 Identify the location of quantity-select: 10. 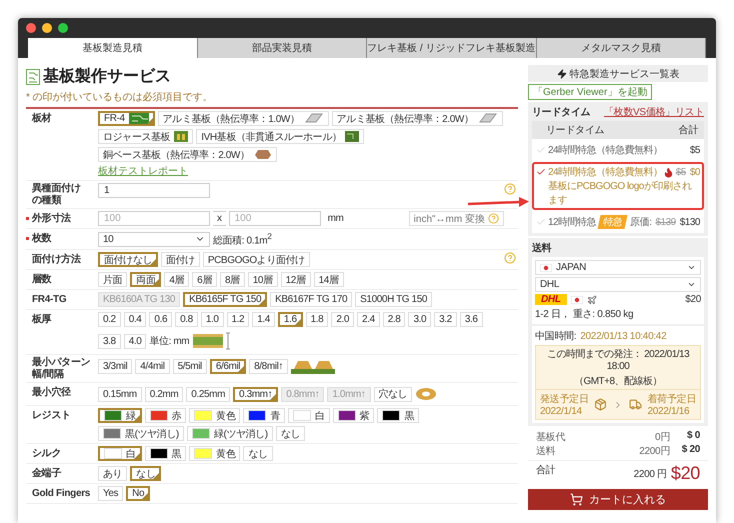
(154, 239).